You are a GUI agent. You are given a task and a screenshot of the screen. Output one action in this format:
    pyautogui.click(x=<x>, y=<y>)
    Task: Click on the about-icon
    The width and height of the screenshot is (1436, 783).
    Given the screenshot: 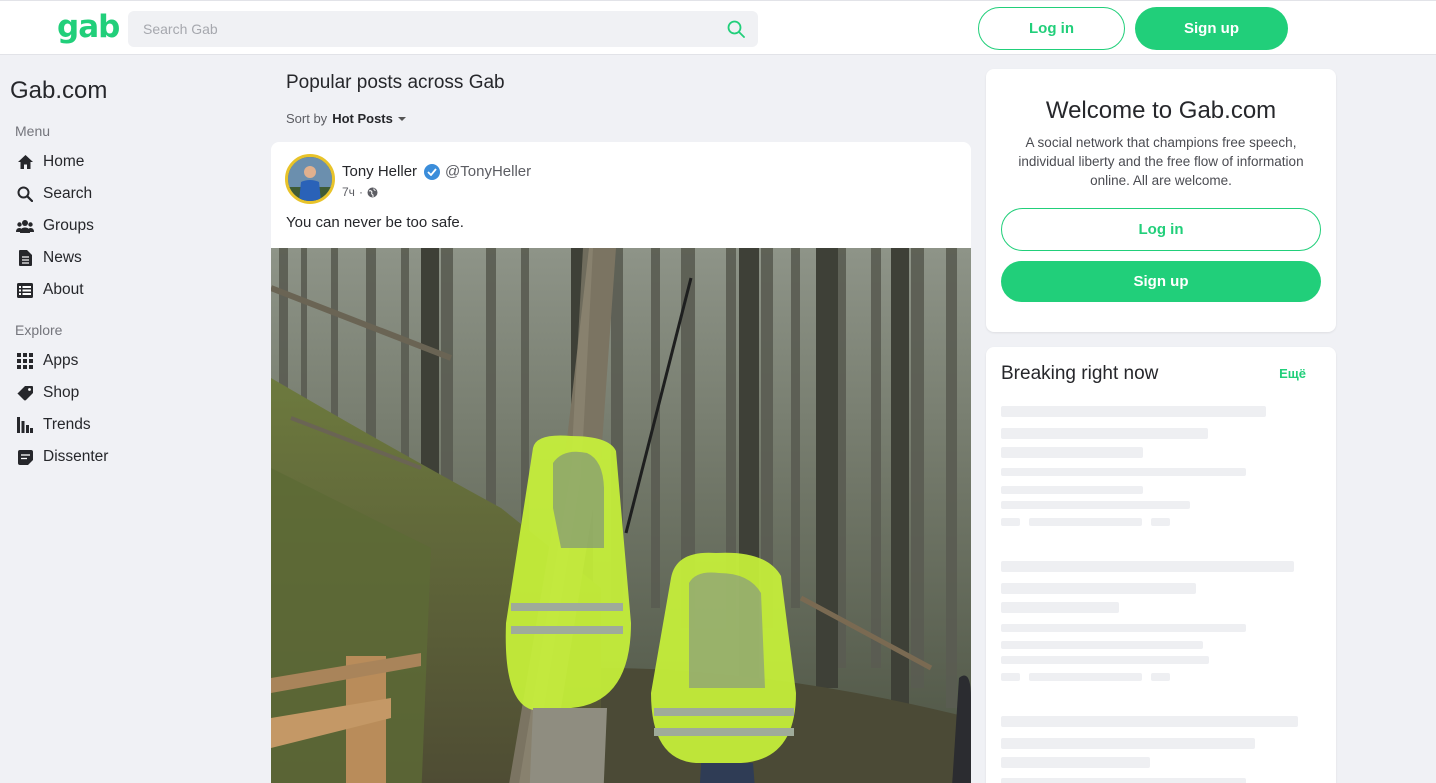 What is the action you would take?
    pyautogui.click(x=25, y=290)
    